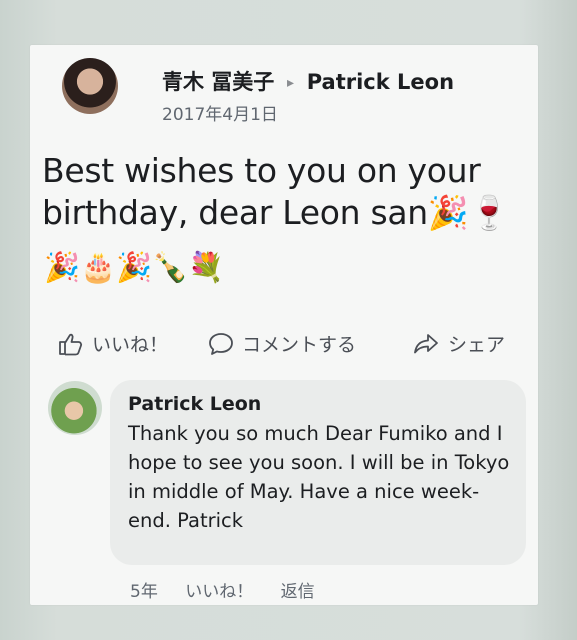 Image resolution: width=577 pixels, height=640 pixels. I want to click on share-arrow-icon, so click(426, 343).